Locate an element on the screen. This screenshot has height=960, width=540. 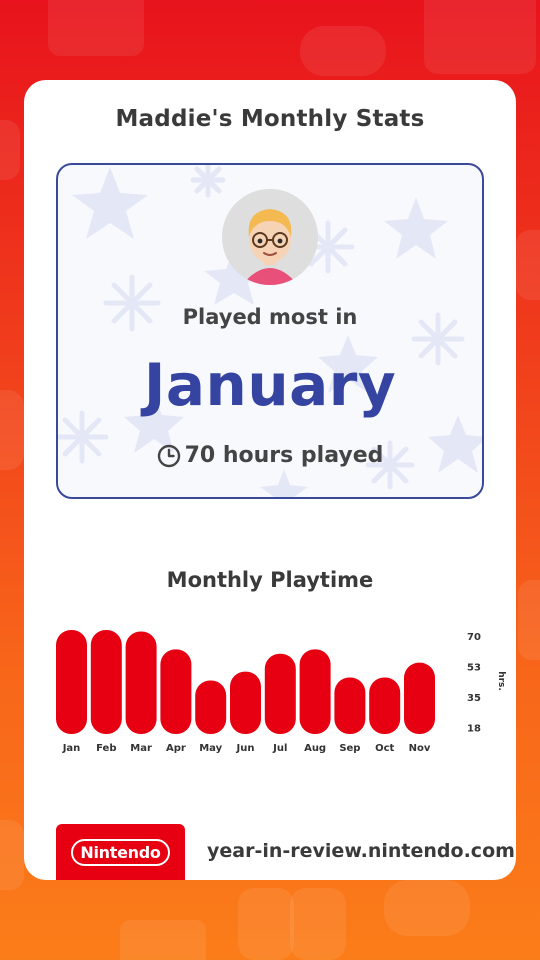
played-most-label: Played most in is located at coordinates (270, 317).